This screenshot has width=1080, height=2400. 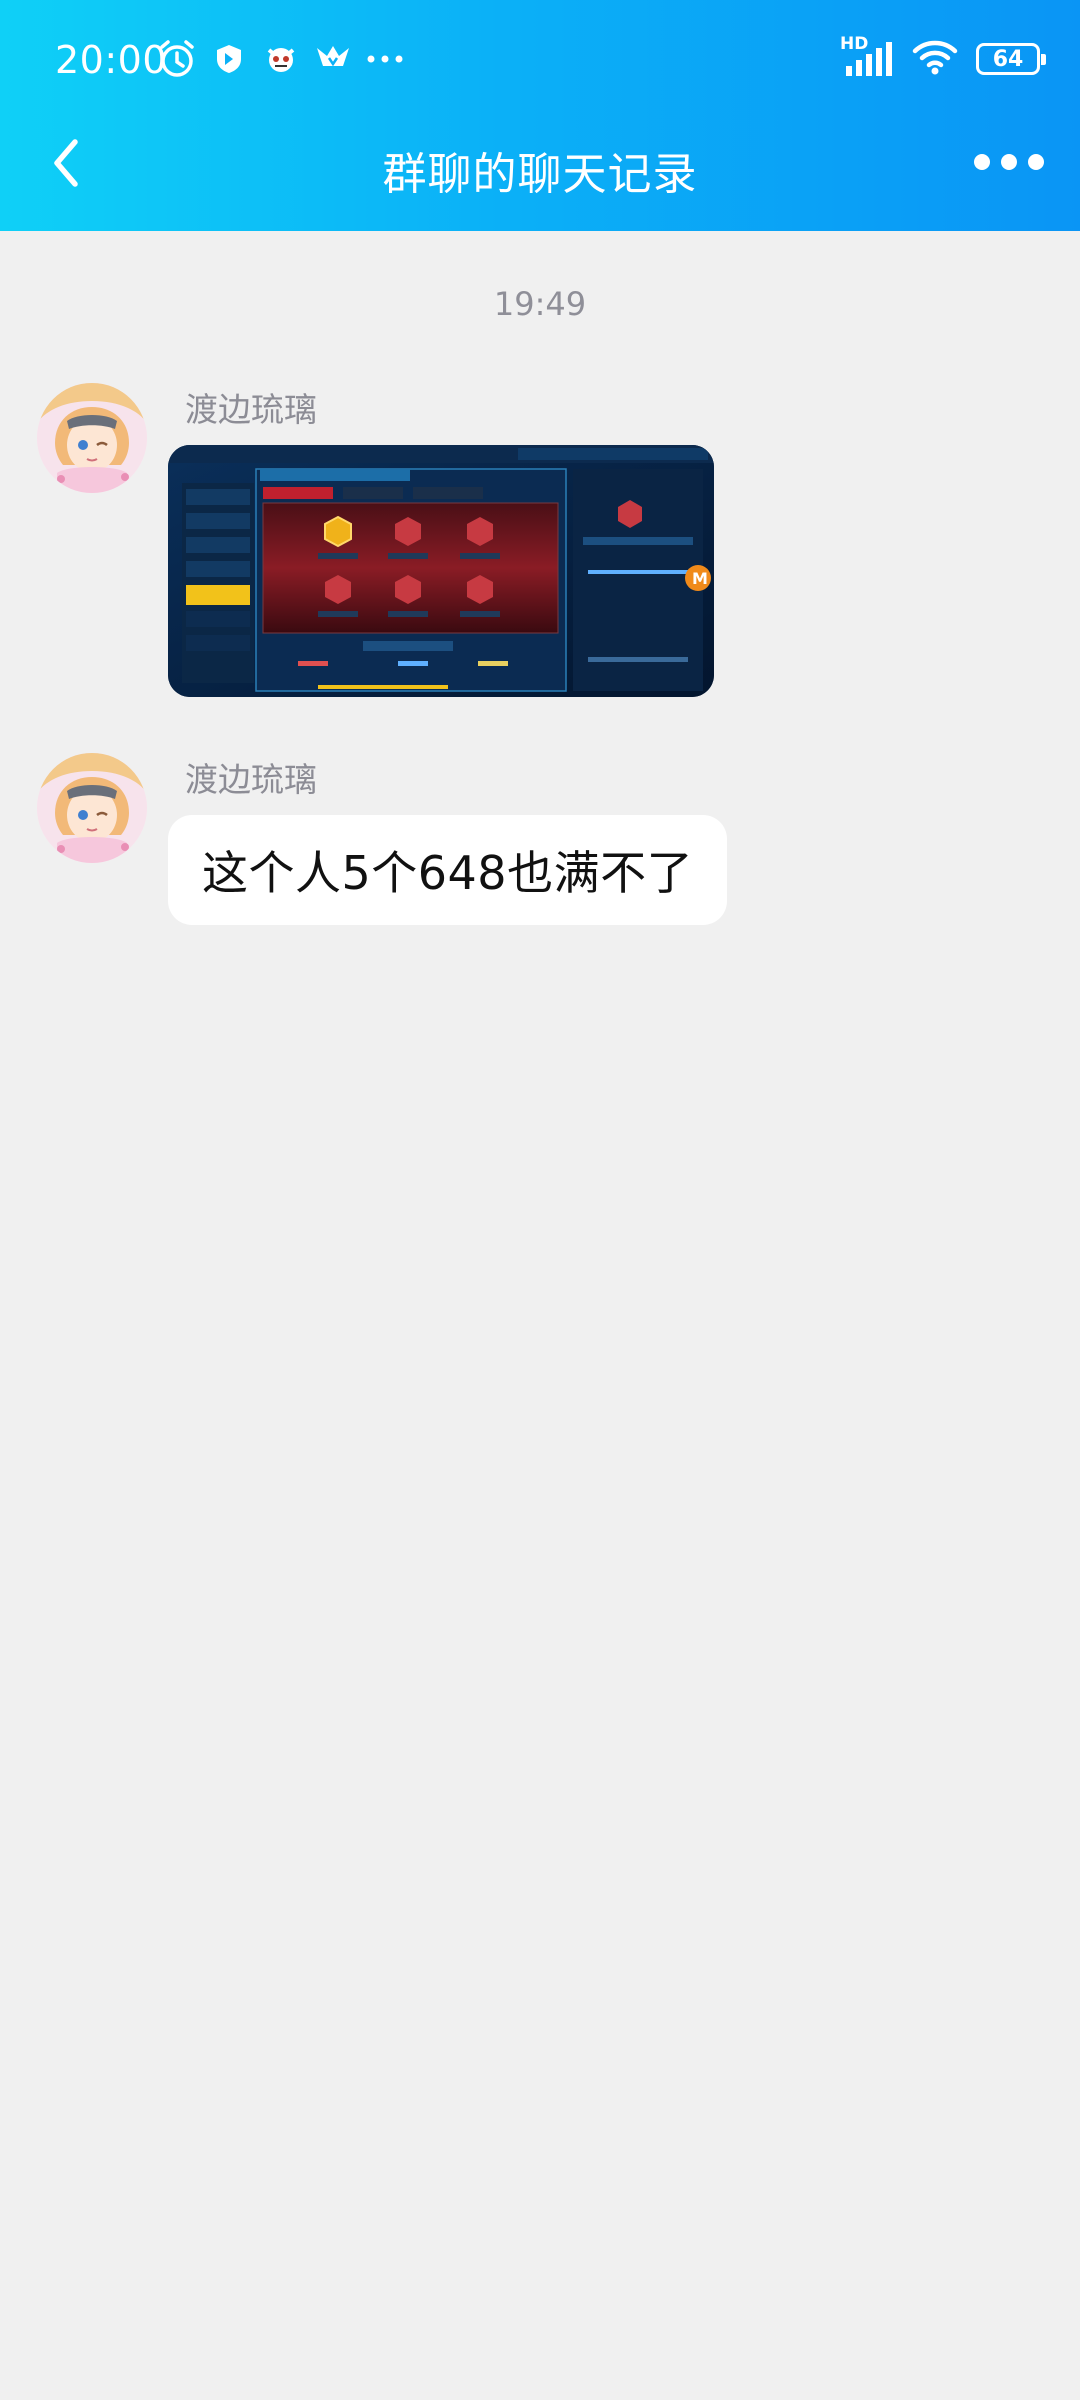 I want to click on text-message-bubble: 这个人5个648也满不了, so click(x=448, y=870).